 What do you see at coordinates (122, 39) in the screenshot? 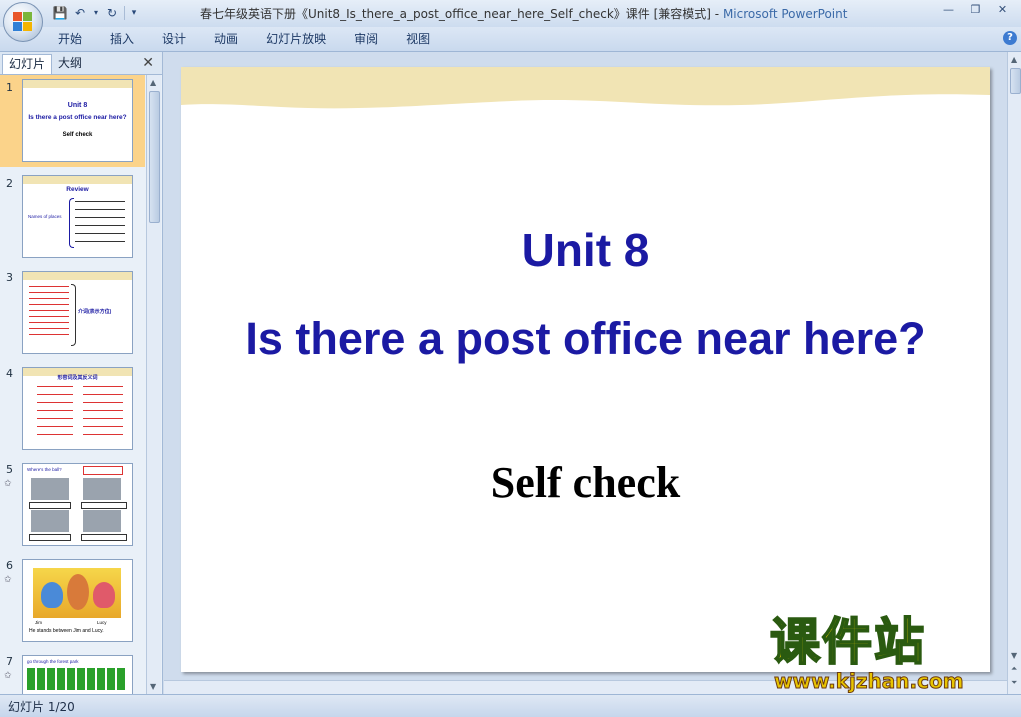
I see `tab-insert: 插入` at bounding box center [122, 39].